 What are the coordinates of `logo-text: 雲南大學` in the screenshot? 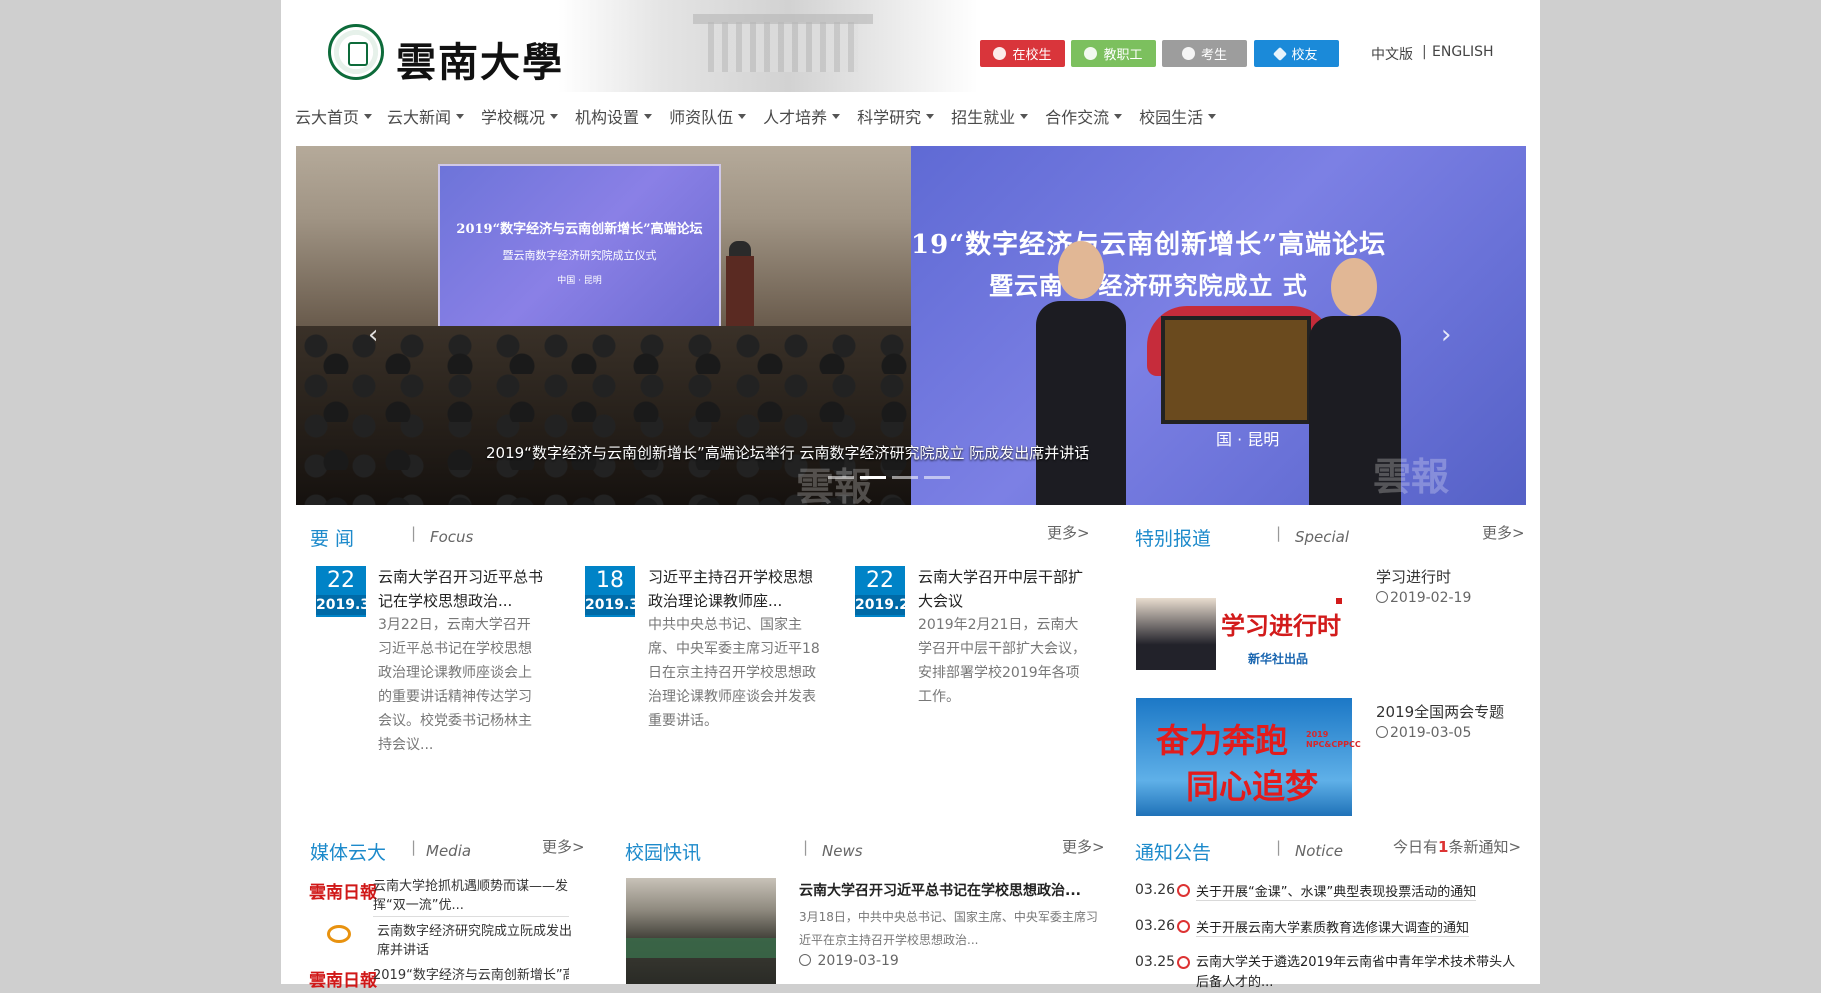 It's located at (480, 62).